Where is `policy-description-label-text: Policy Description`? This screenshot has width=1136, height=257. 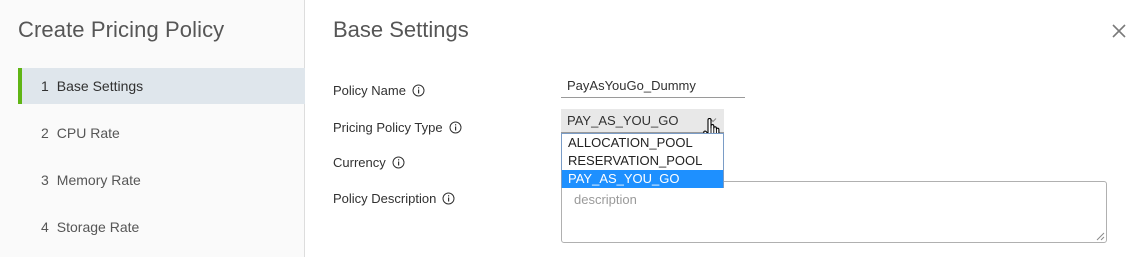 policy-description-label-text: Policy Description is located at coordinates (385, 198).